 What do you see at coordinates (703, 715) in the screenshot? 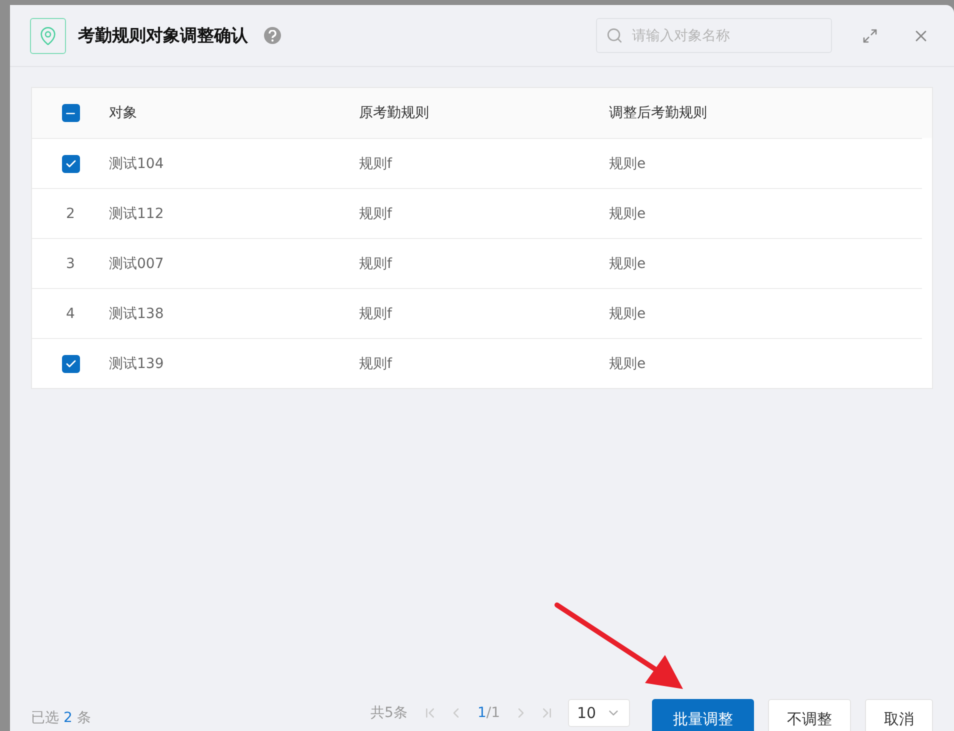
I see `batch-adjust-button: 批量调整` at bounding box center [703, 715].